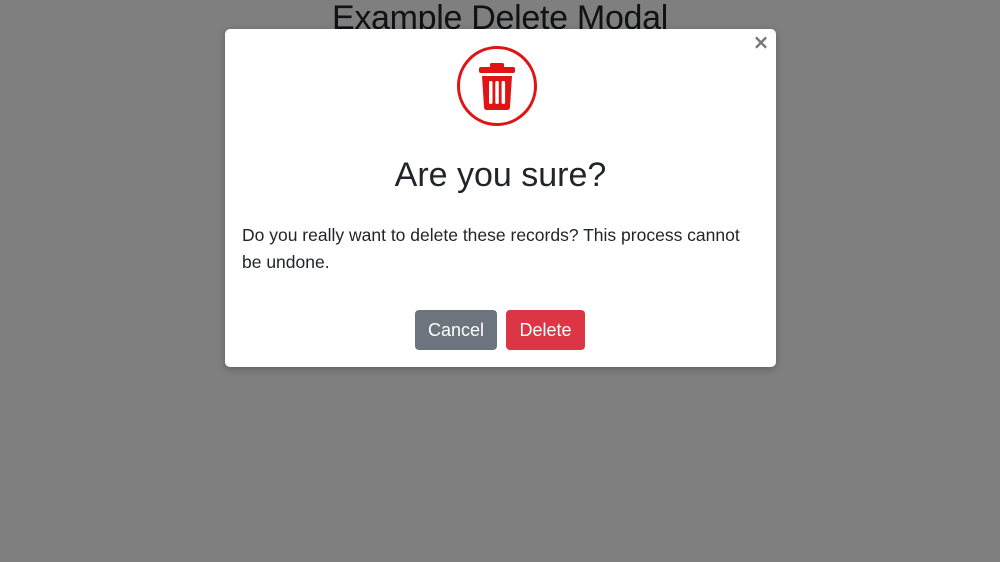  I want to click on close-button: ×, so click(761, 42).